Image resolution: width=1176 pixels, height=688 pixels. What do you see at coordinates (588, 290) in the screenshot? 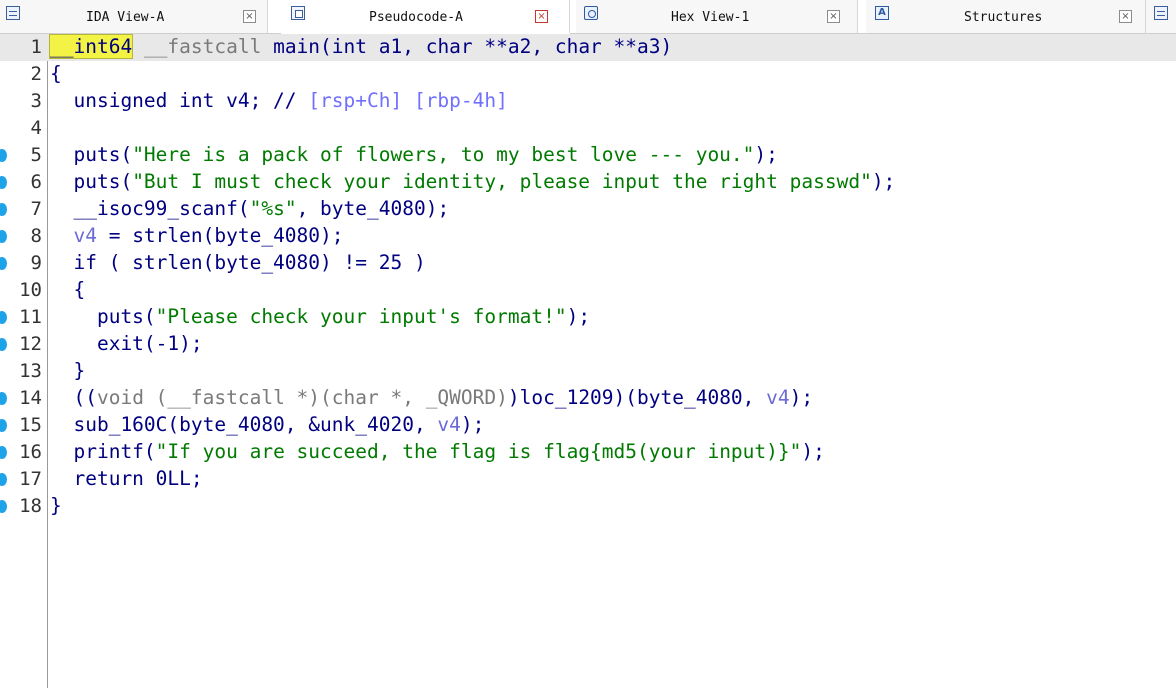
I see `code-line: 10 {` at bounding box center [588, 290].